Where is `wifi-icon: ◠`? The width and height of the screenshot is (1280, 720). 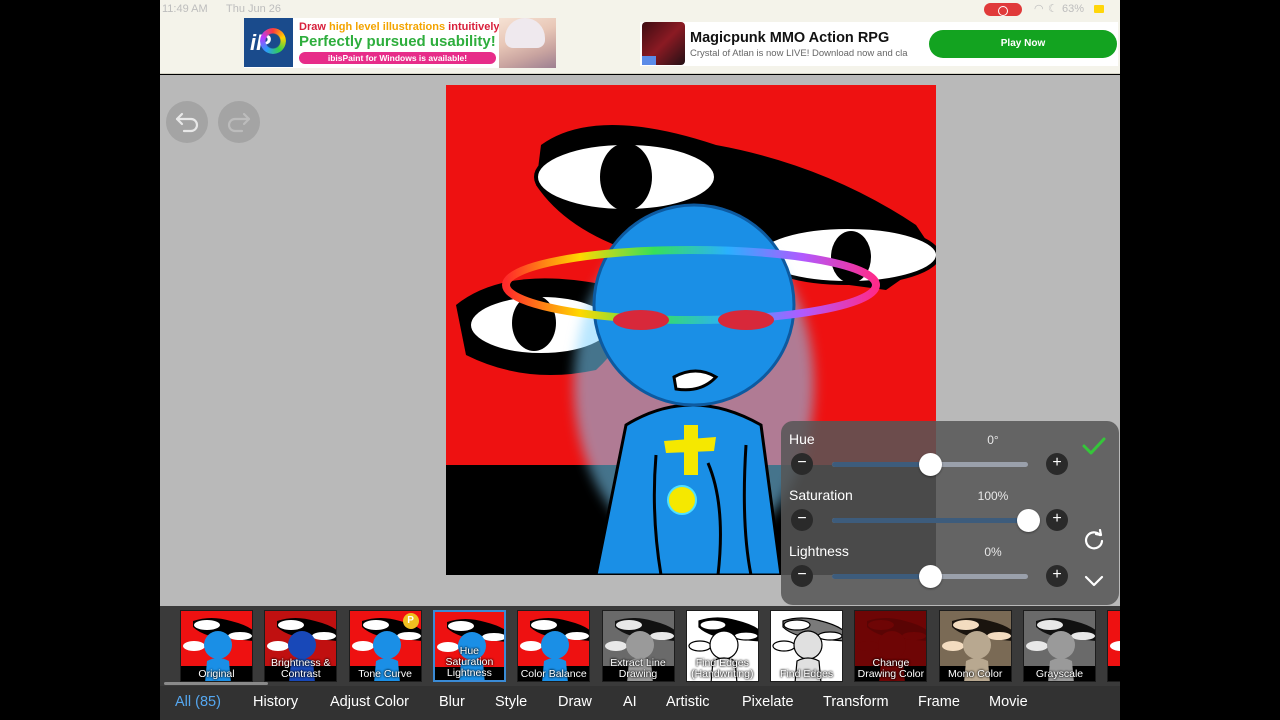
wifi-icon: ◠ is located at coordinates (1039, 9).